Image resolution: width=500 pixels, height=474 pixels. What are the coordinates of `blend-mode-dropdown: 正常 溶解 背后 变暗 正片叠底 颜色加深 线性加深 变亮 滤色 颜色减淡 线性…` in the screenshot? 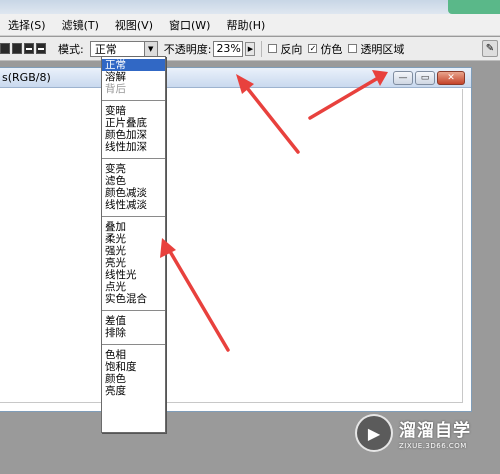 It's located at (133, 244).